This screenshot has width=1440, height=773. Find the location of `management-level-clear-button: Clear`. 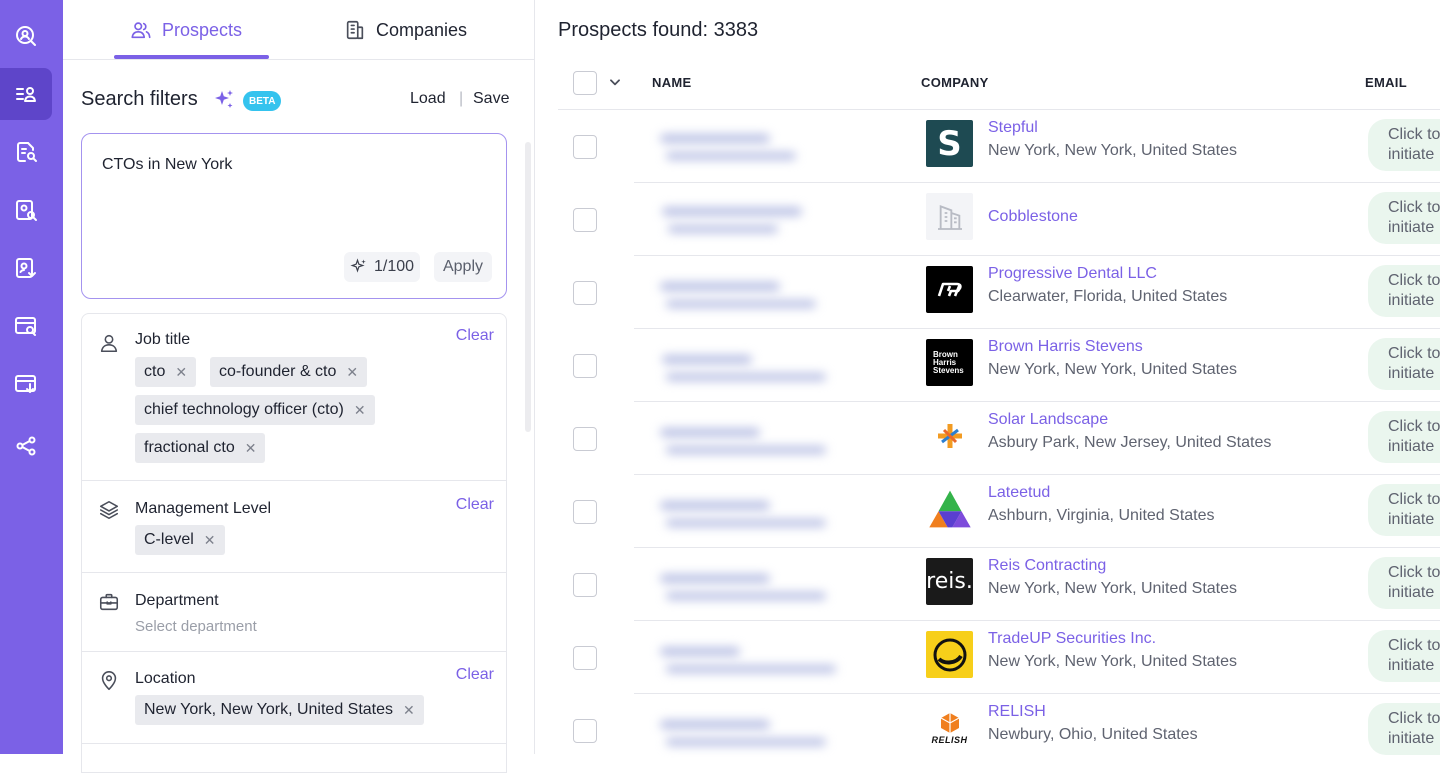

management-level-clear-button: Clear is located at coordinates (475, 505).